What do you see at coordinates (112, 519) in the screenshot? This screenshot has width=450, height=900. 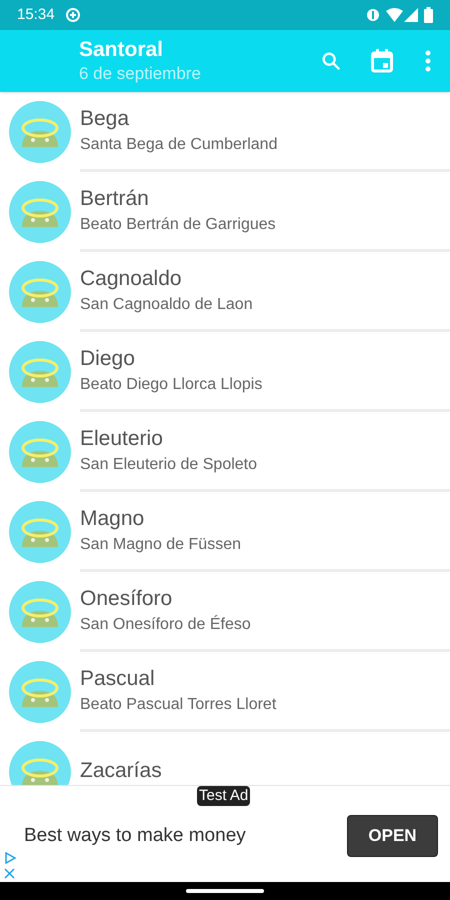 I see `saint-name: Magno` at bounding box center [112, 519].